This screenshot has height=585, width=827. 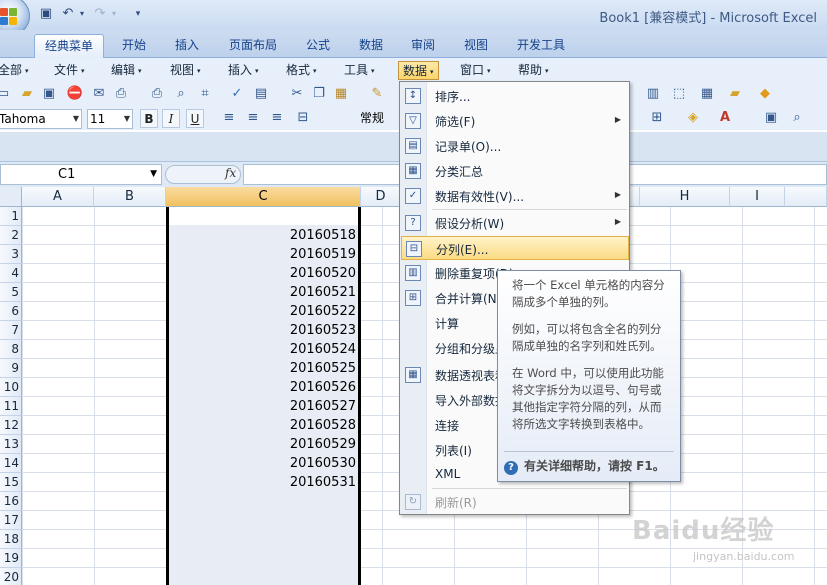 I want to click on row-header: 7, so click(x=11, y=330).